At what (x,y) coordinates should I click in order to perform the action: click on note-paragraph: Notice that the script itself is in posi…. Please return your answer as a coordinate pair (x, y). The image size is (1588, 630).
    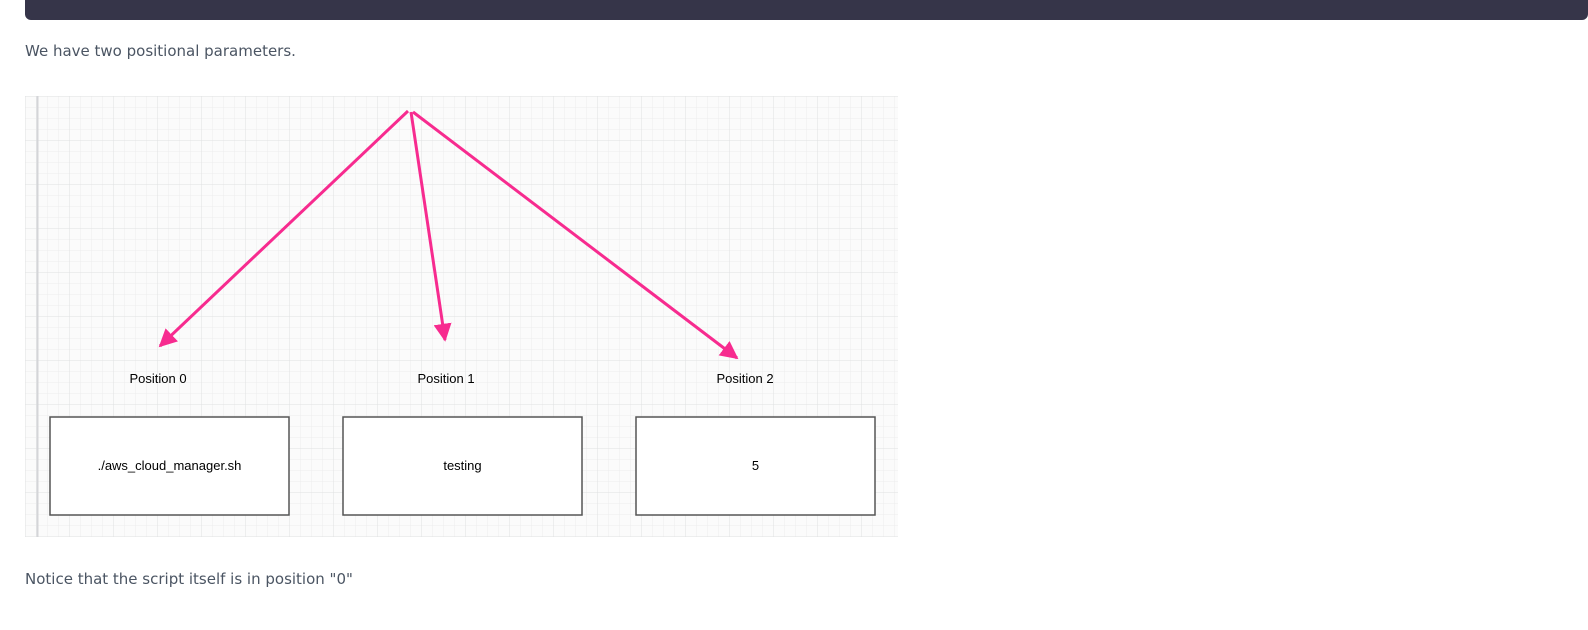
    Looking at the image, I should click on (189, 579).